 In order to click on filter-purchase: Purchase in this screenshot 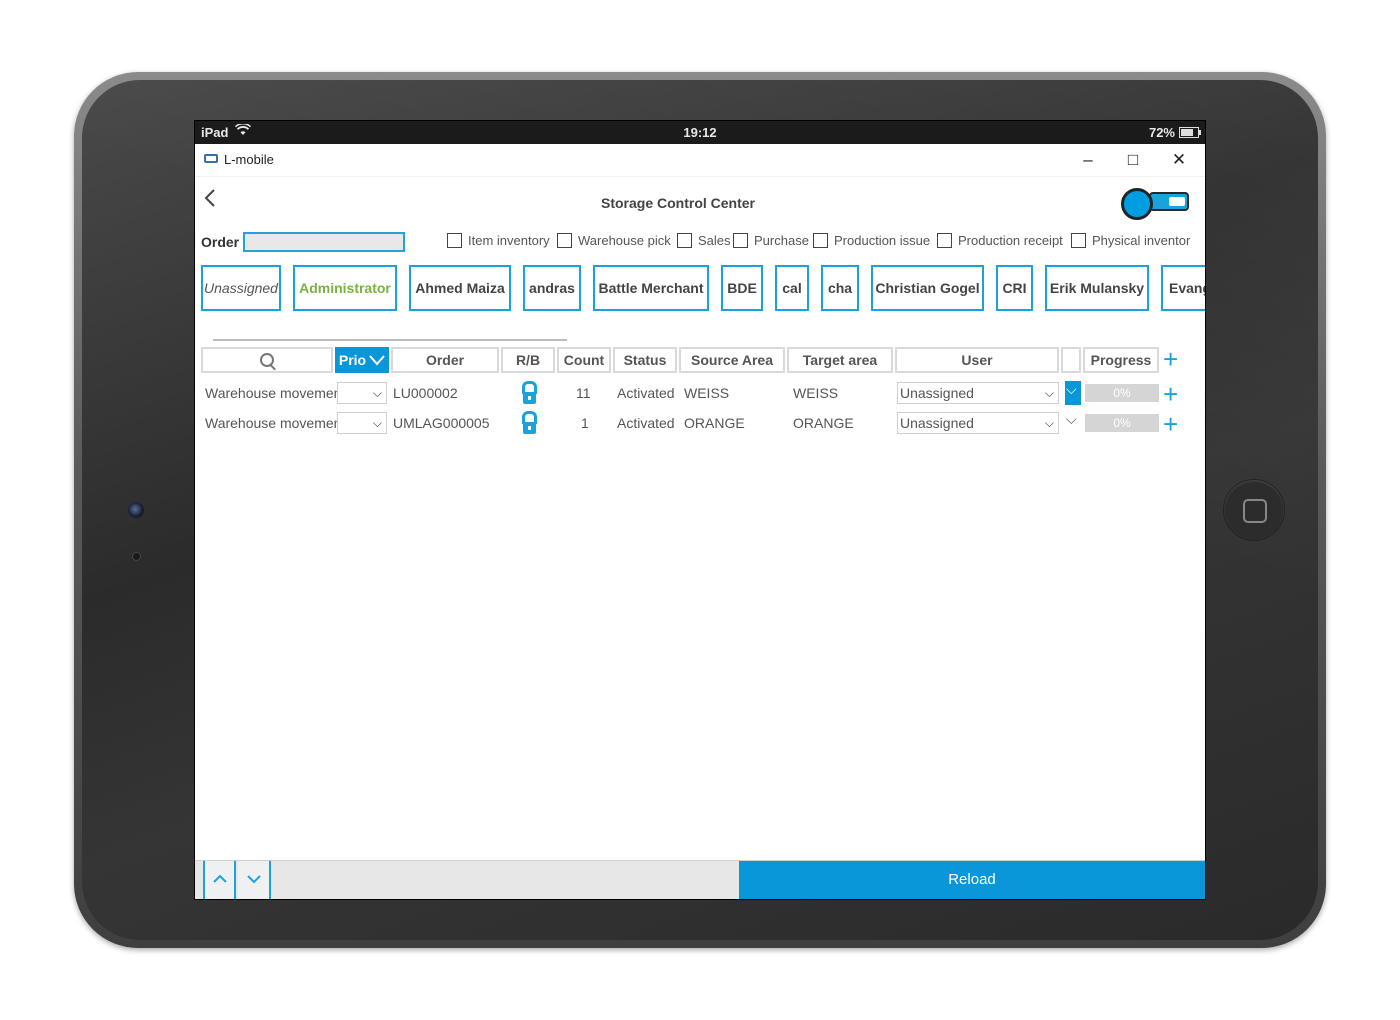, I will do `click(771, 240)`.